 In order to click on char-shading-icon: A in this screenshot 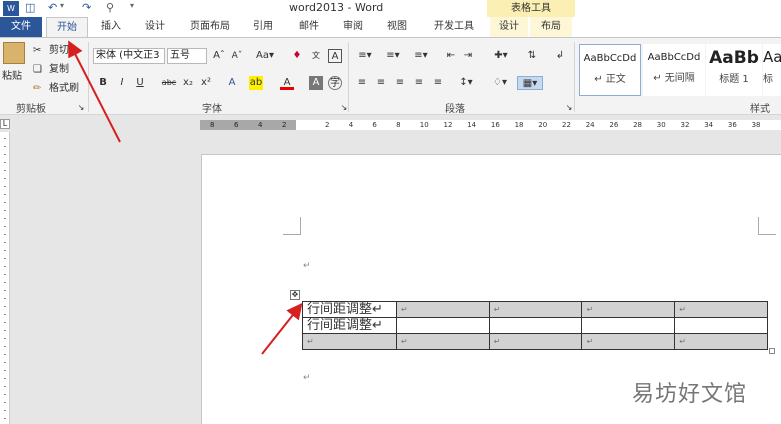, I will do `click(316, 83)`.